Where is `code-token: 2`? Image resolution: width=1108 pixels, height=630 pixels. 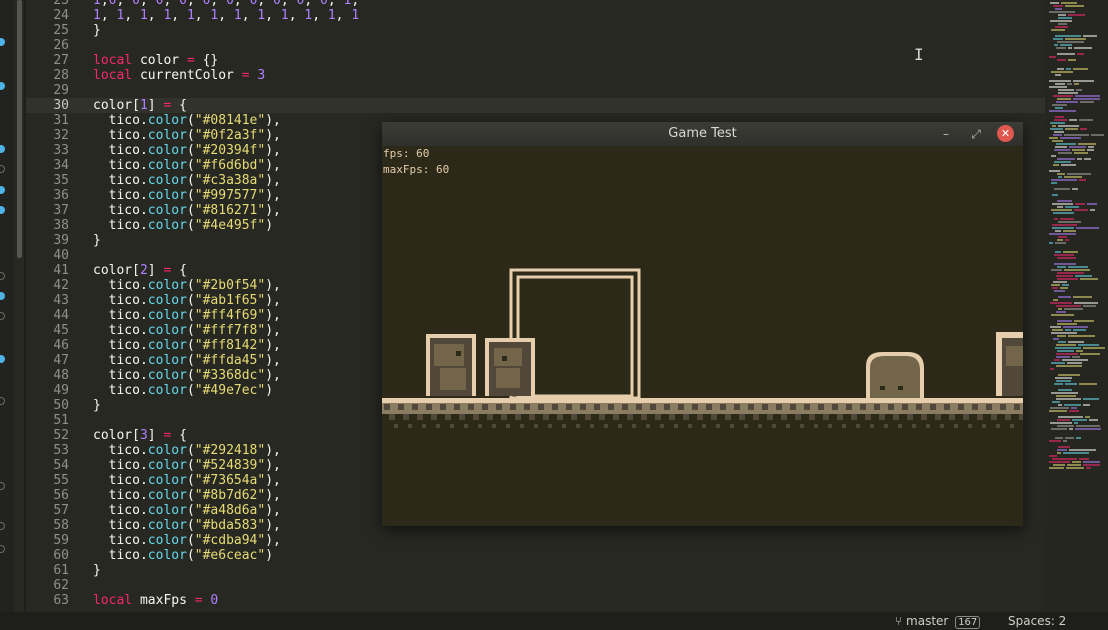 code-token: 2 is located at coordinates (143, 270).